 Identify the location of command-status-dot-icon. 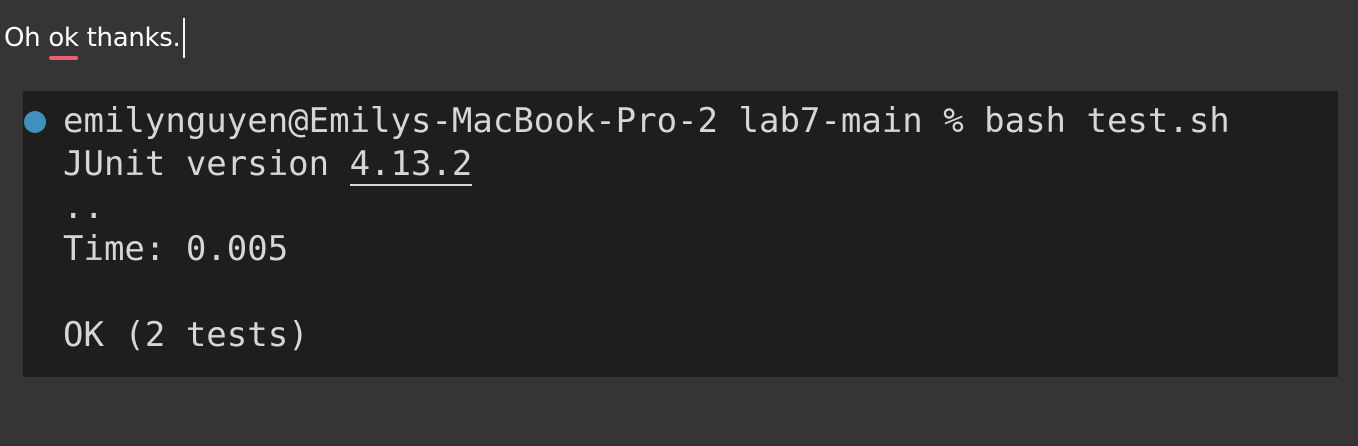
(35, 122).